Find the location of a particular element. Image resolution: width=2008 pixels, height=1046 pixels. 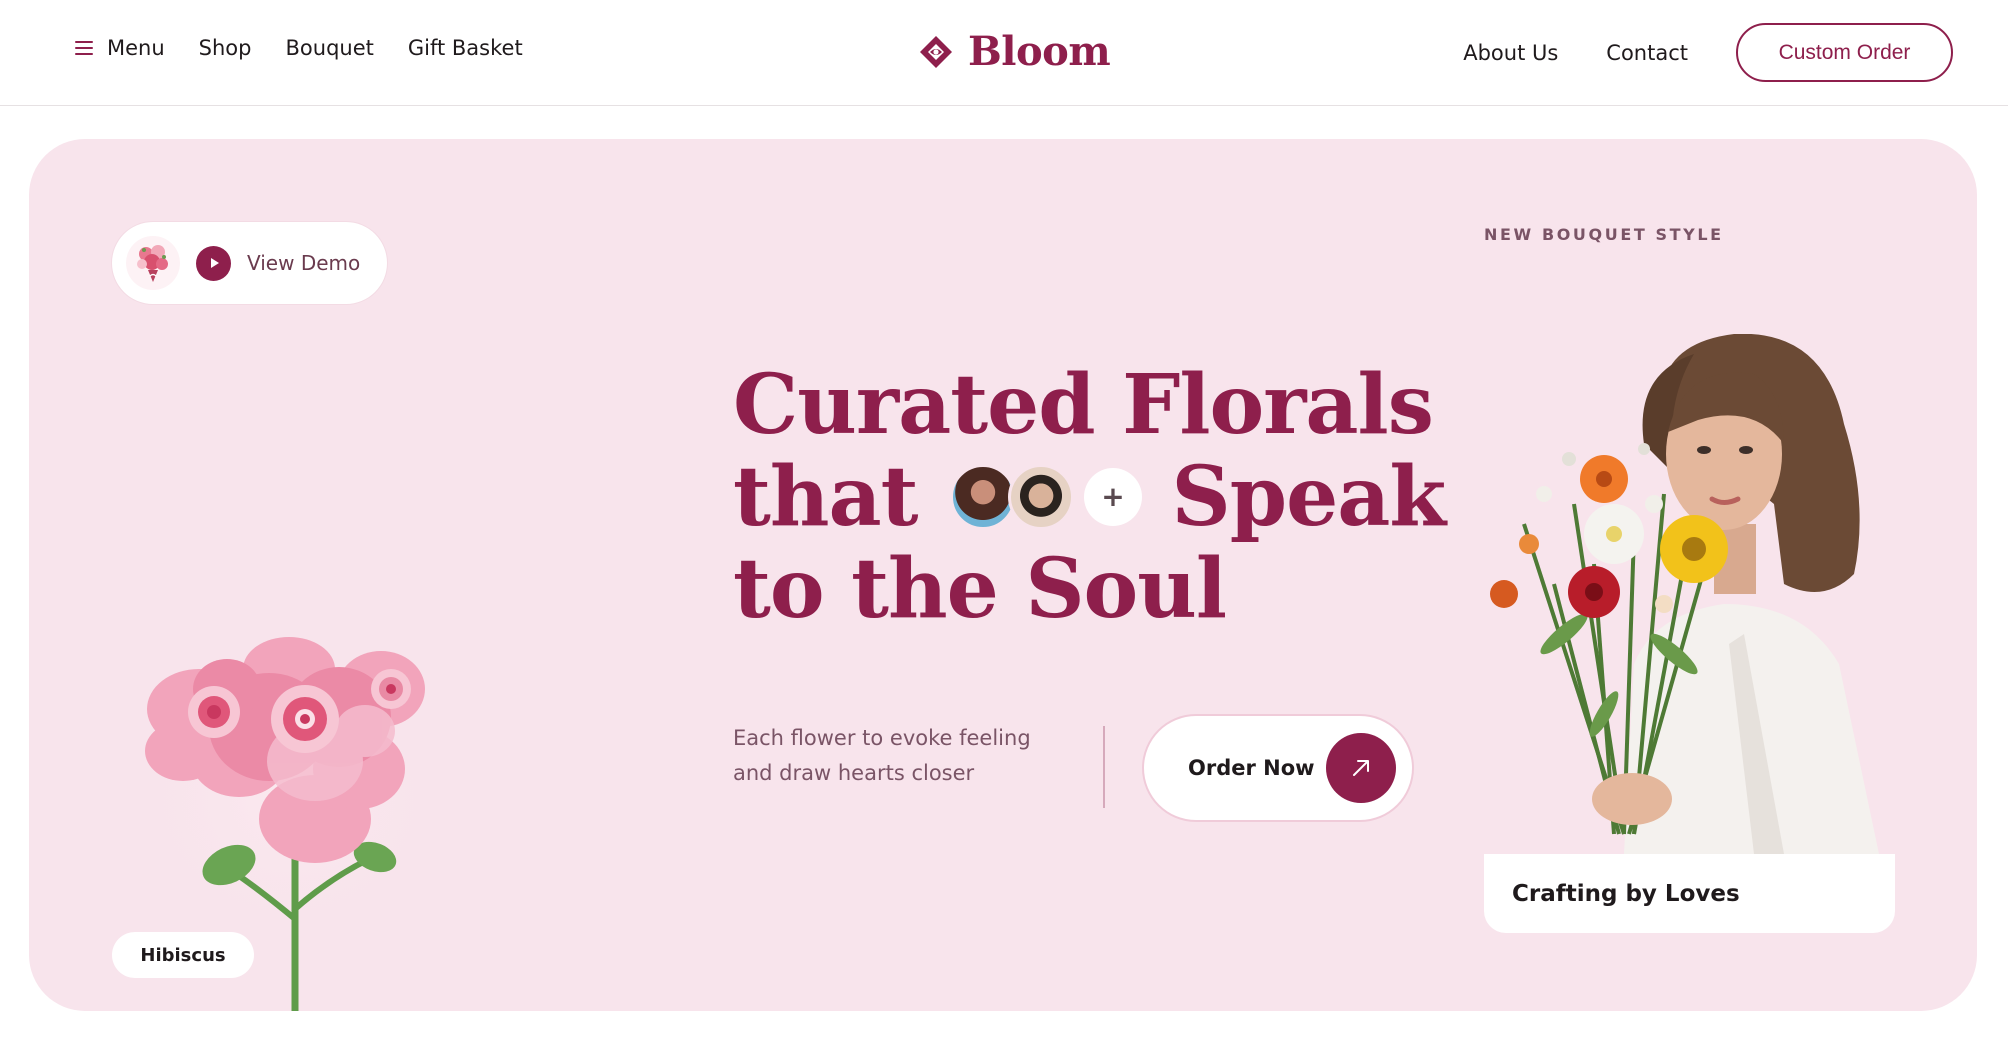

primary-nav-left: Menu Shop Bouquet Gift Basket is located at coordinates (299, 48).